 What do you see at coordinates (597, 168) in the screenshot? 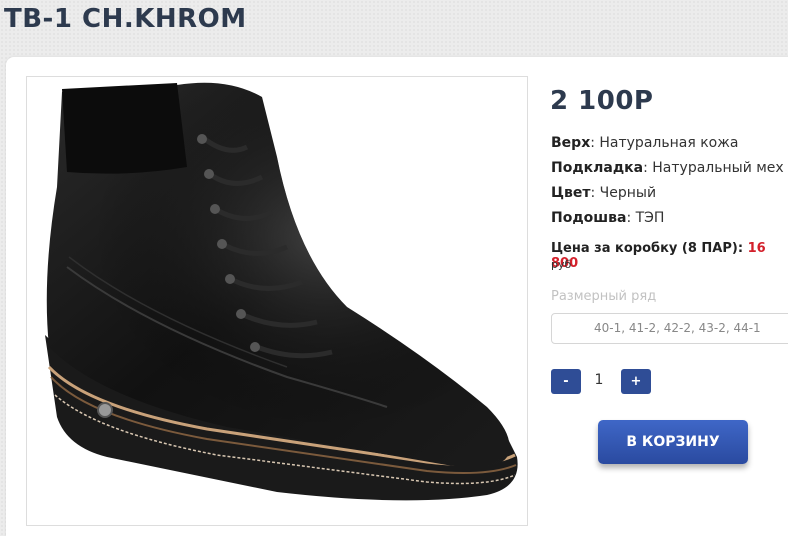
I see `spec-label: Подкладка` at bounding box center [597, 168].